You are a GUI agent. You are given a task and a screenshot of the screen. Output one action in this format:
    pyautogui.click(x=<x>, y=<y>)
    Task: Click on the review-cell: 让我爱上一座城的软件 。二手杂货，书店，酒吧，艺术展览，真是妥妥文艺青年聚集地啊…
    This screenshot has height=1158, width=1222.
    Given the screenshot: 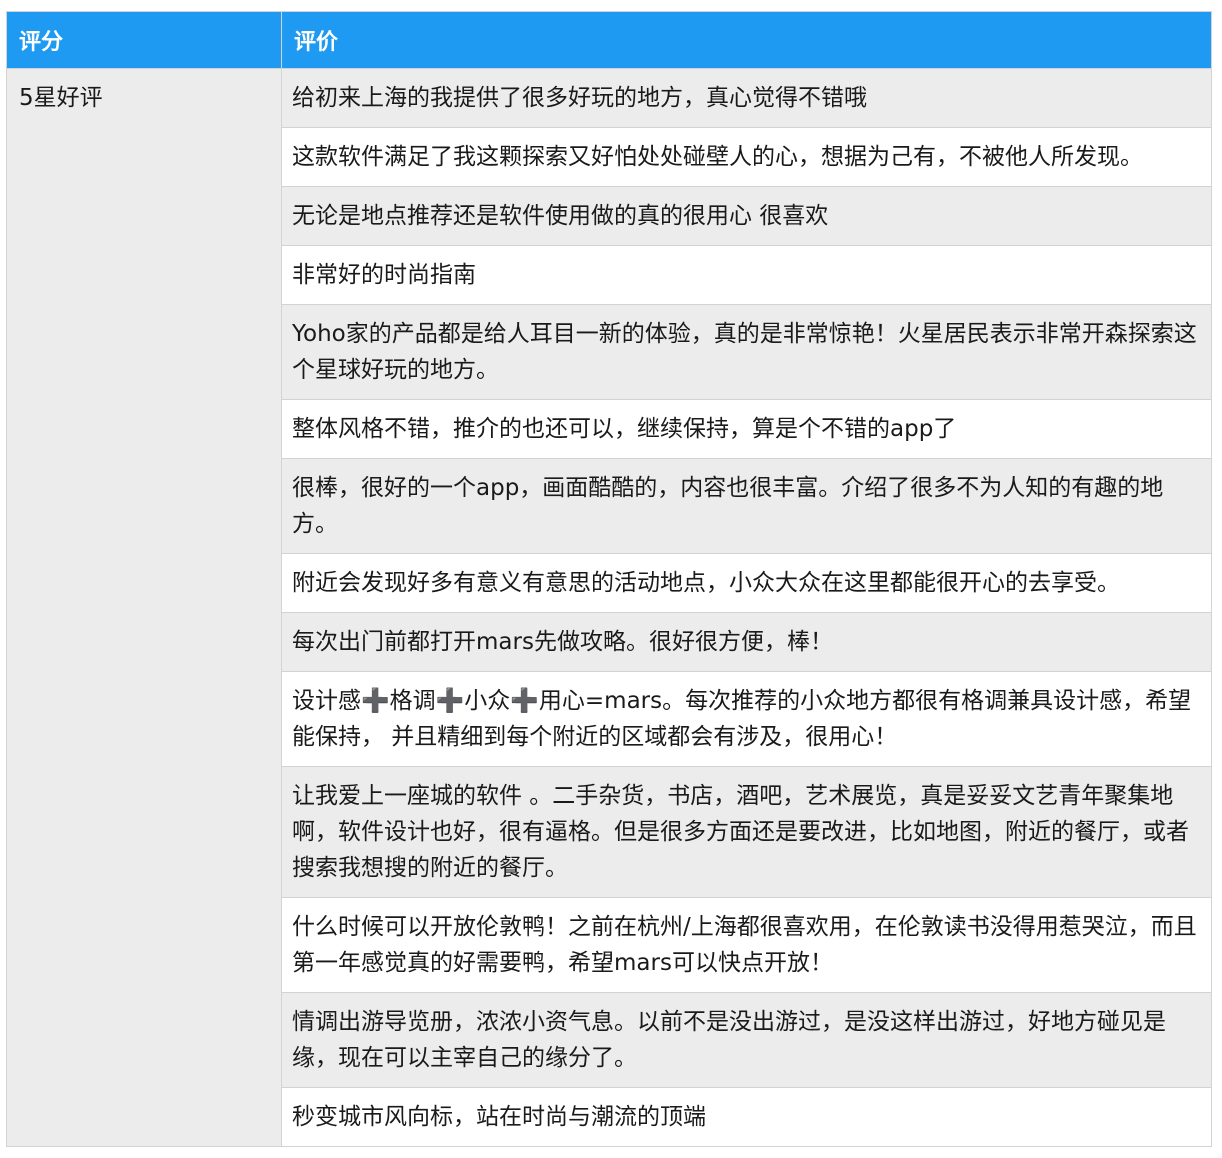 What is the action you would take?
    pyautogui.click(x=746, y=832)
    